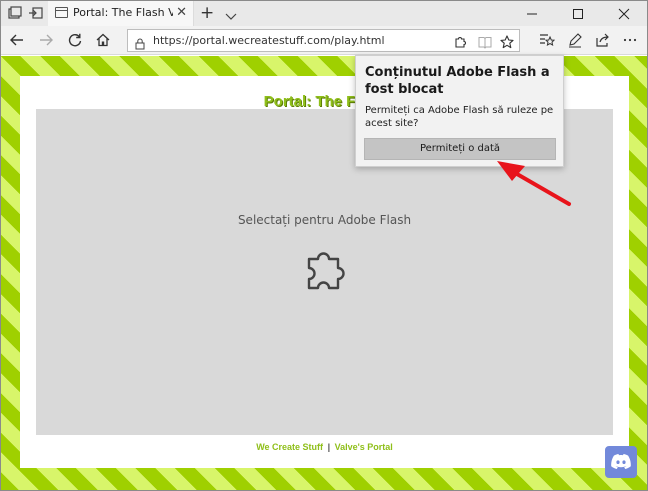 The image size is (648, 491). What do you see at coordinates (532, 13) in the screenshot?
I see `minimize-icon` at bounding box center [532, 13].